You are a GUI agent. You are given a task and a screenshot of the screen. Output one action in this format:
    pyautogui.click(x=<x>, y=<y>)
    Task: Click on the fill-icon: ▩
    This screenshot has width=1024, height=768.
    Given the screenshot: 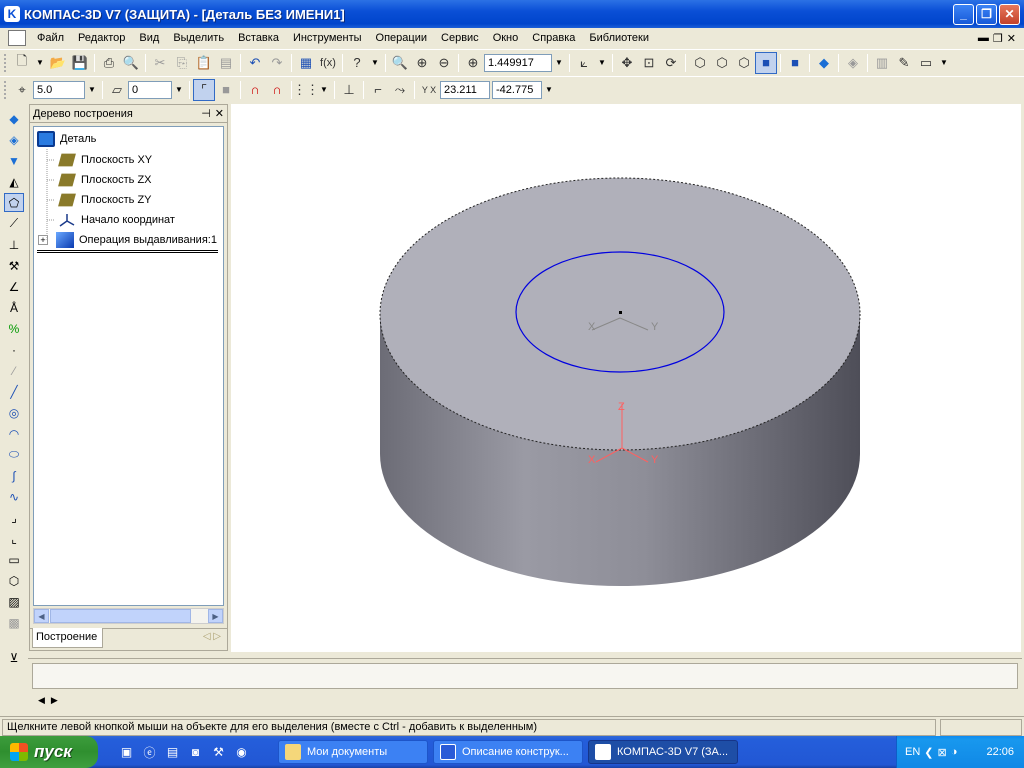 What is the action you would take?
    pyautogui.click(x=14, y=622)
    